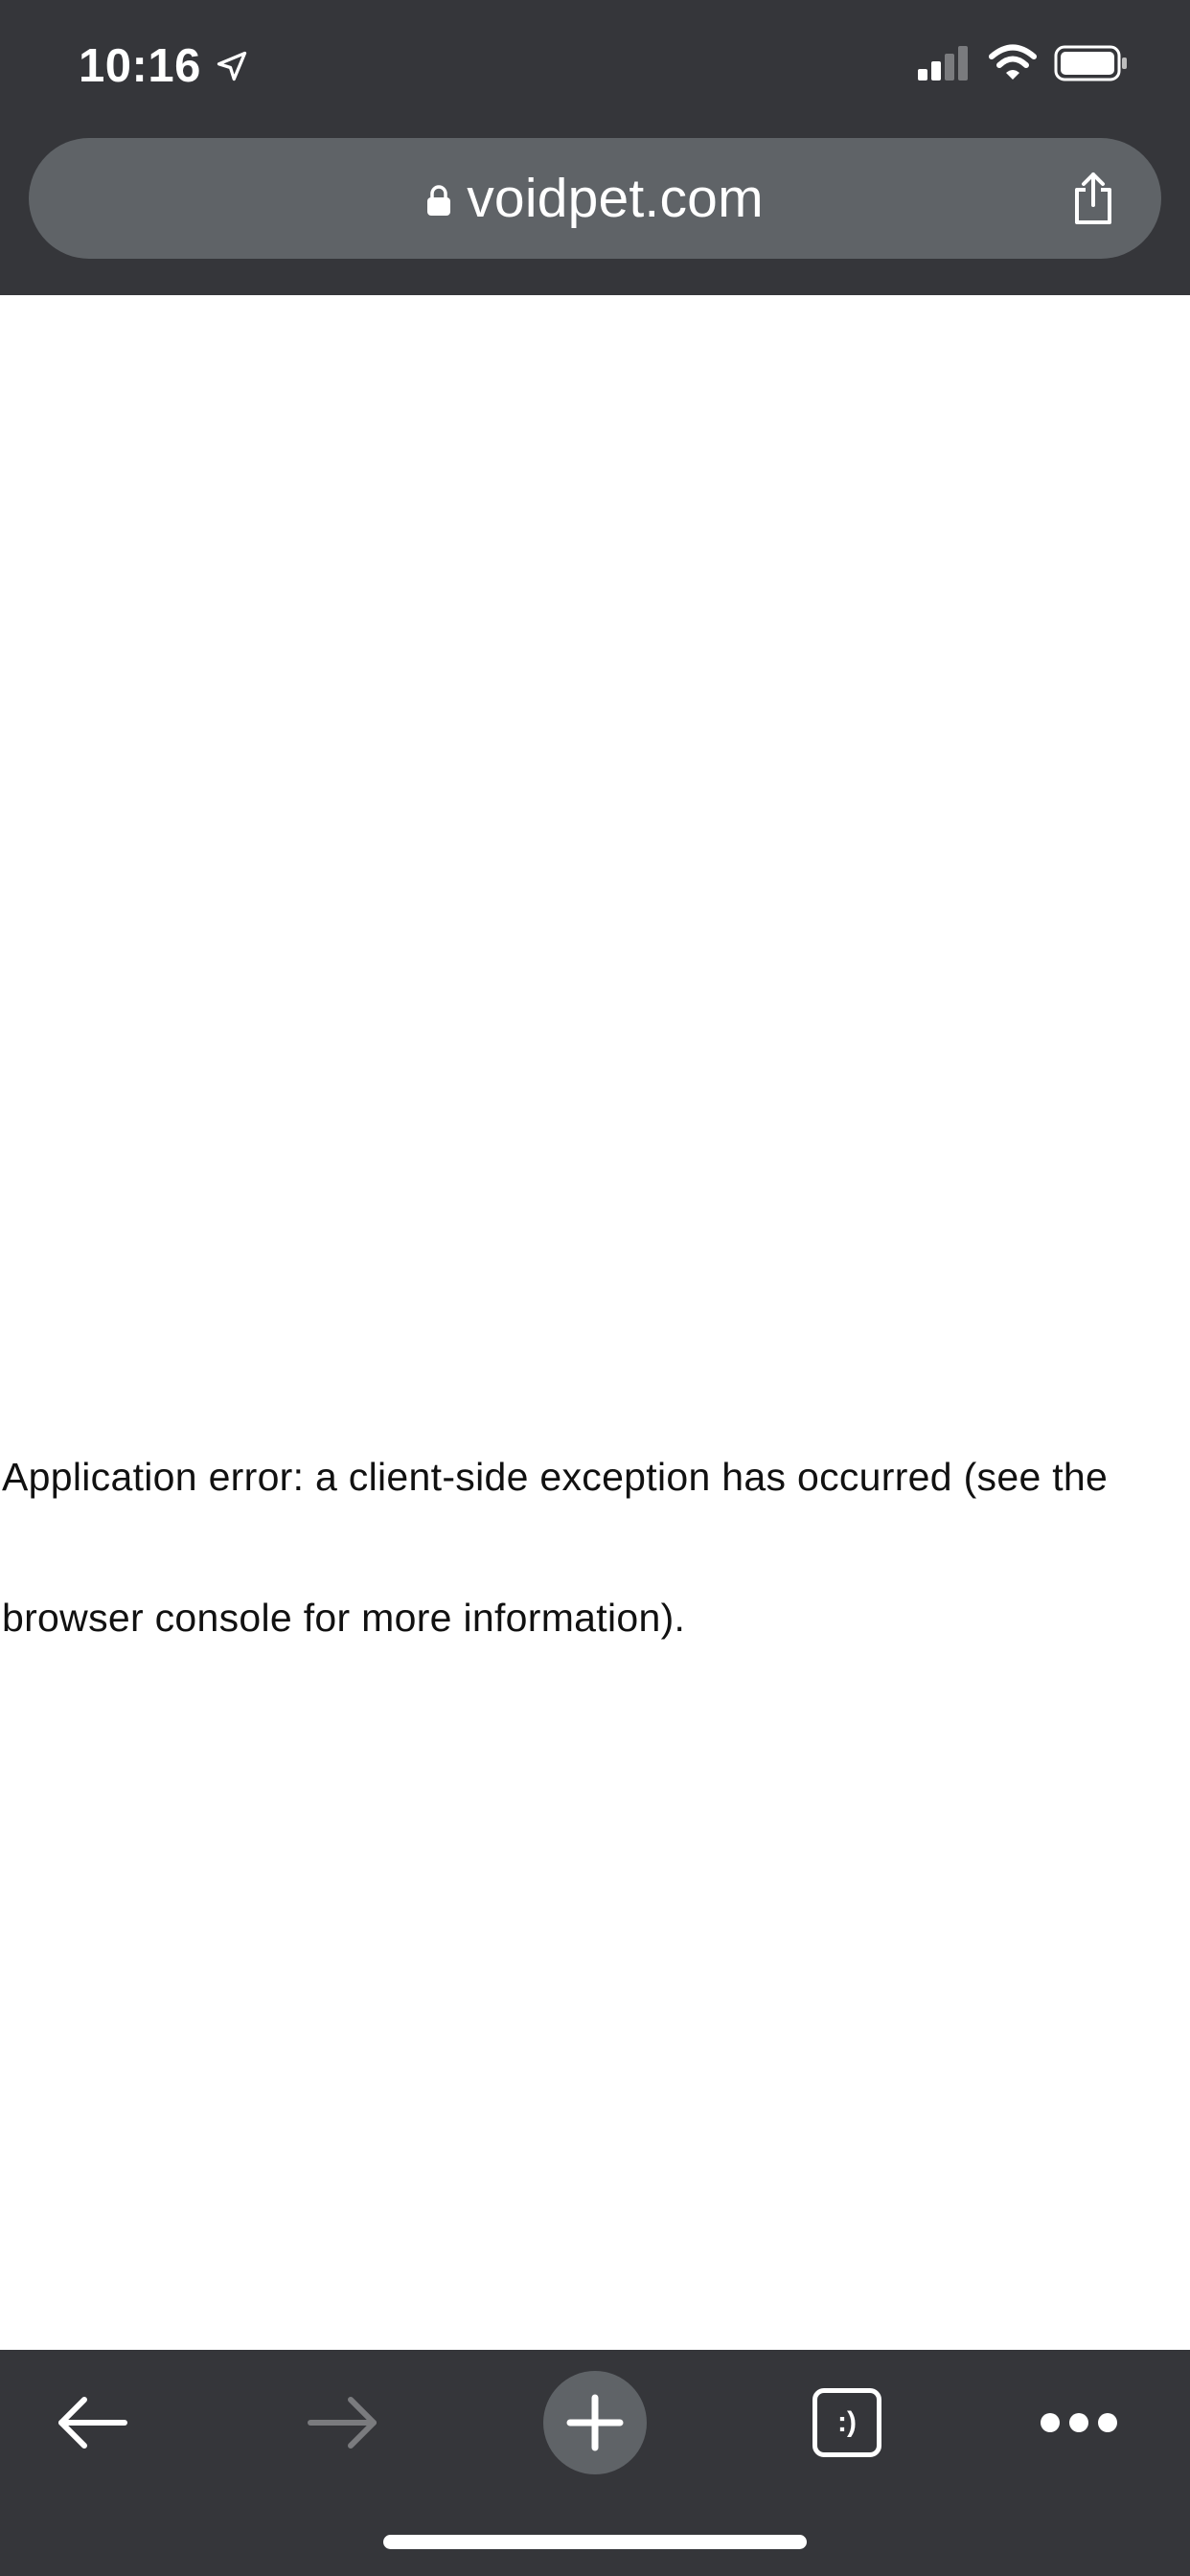  I want to click on new-tab-button, so click(595, 2422).